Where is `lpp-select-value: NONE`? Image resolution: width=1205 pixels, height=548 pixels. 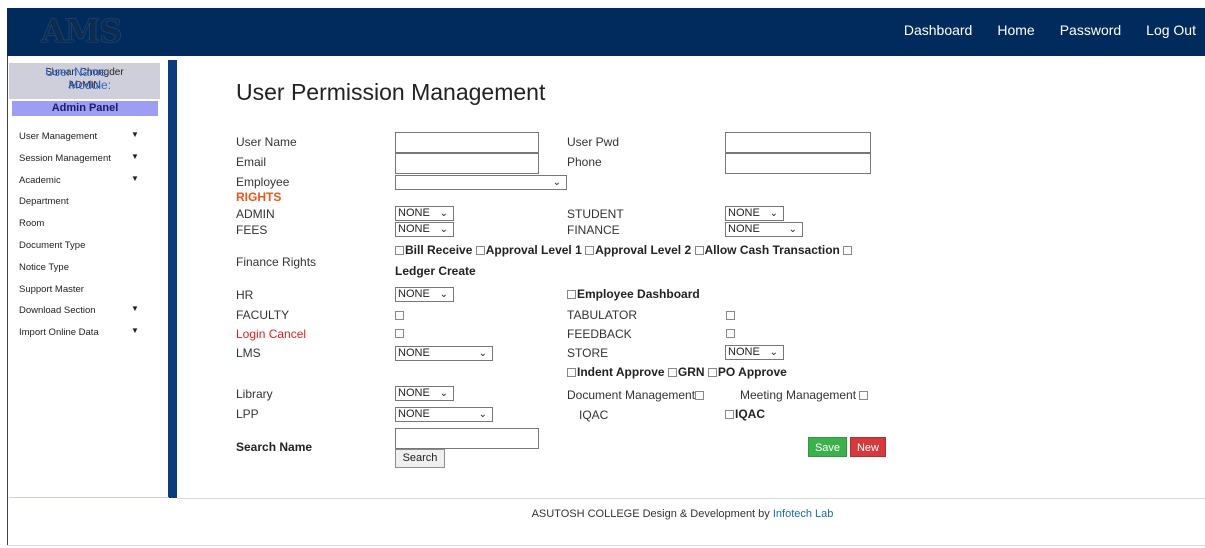 lpp-select-value: NONE is located at coordinates (414, 414).